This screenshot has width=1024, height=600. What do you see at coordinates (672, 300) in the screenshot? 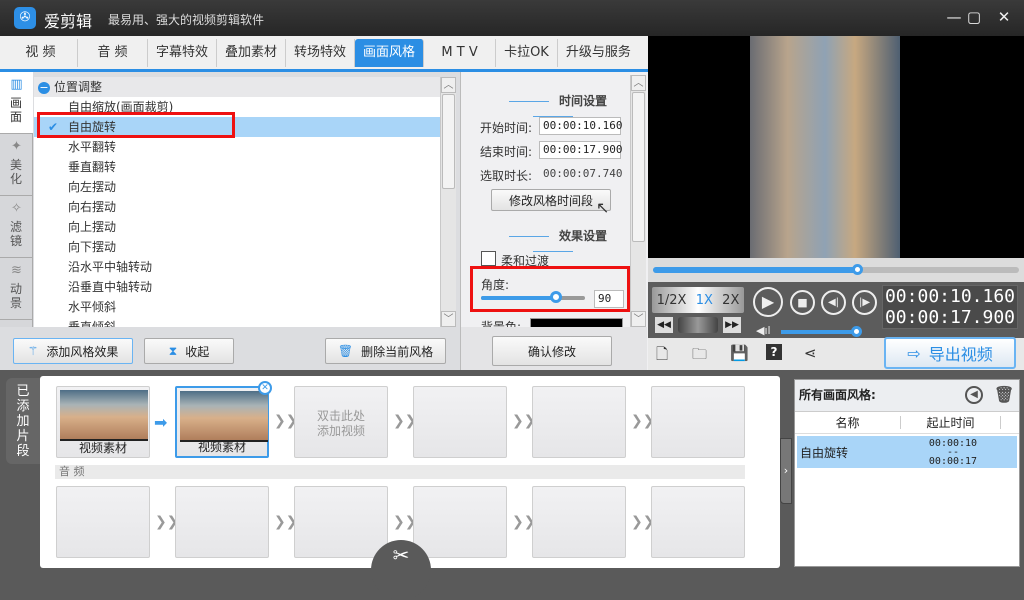
I see `speed-half: 1/2X` at bounding box center [672, 300].